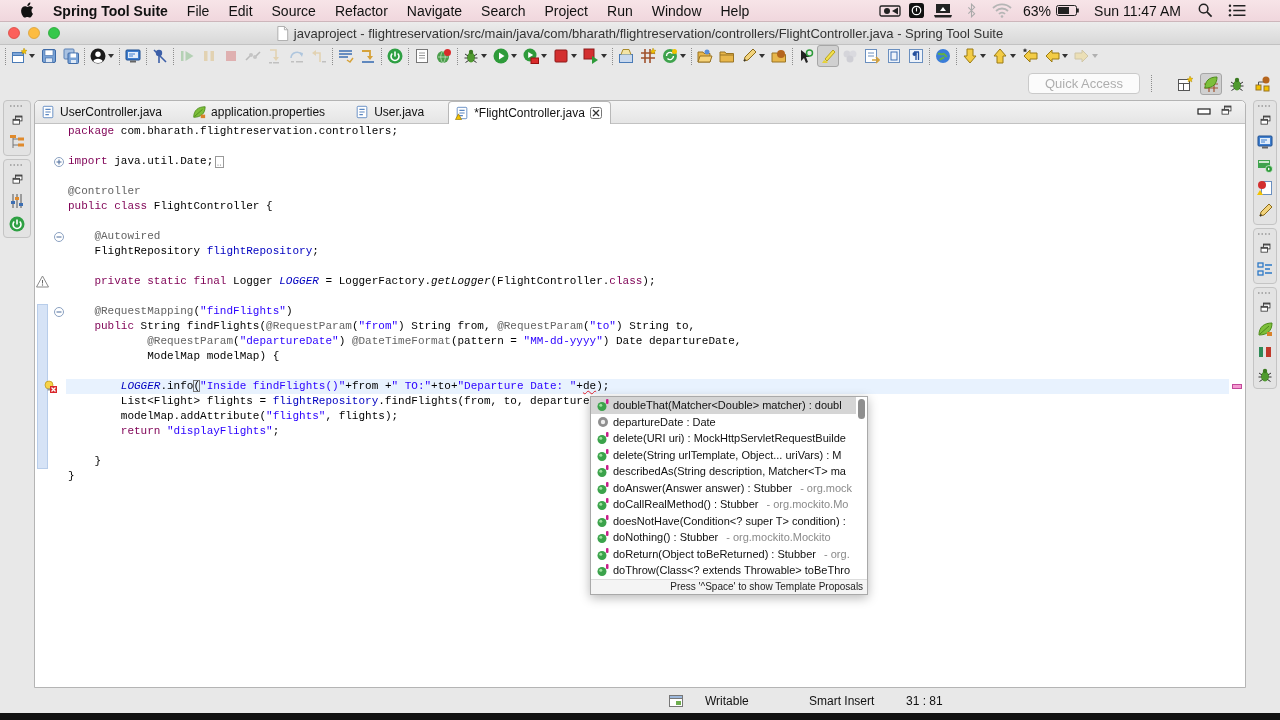 The width and height of the screenshot is (1280, 720). Describe the element at coordinates (346, 56) in the screenshot. I see `list-icon` at that location.